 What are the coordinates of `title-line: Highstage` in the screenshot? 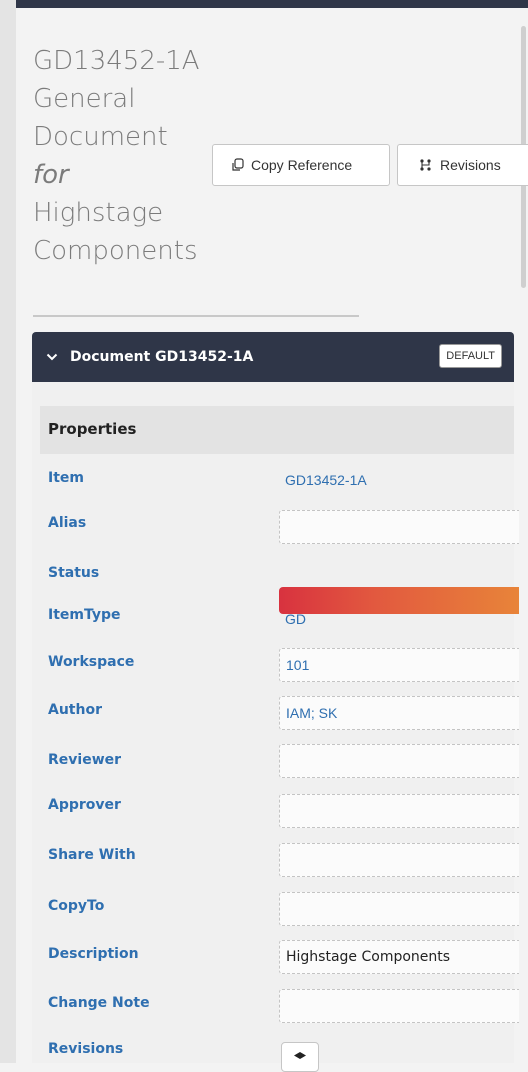 It's located at (98, 213).